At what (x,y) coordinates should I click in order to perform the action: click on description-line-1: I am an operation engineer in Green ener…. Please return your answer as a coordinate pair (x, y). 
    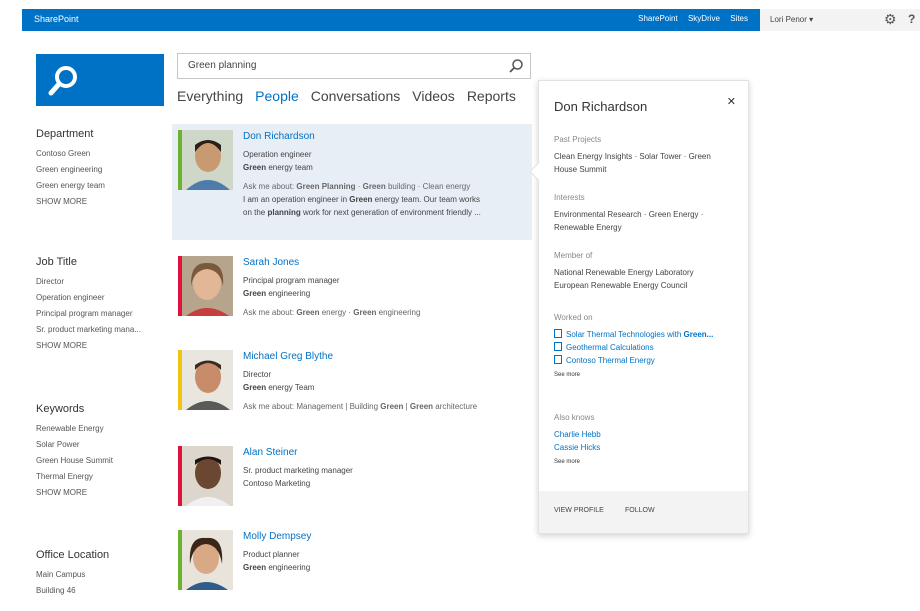
    Looking at the image, I should click on (362, 199).